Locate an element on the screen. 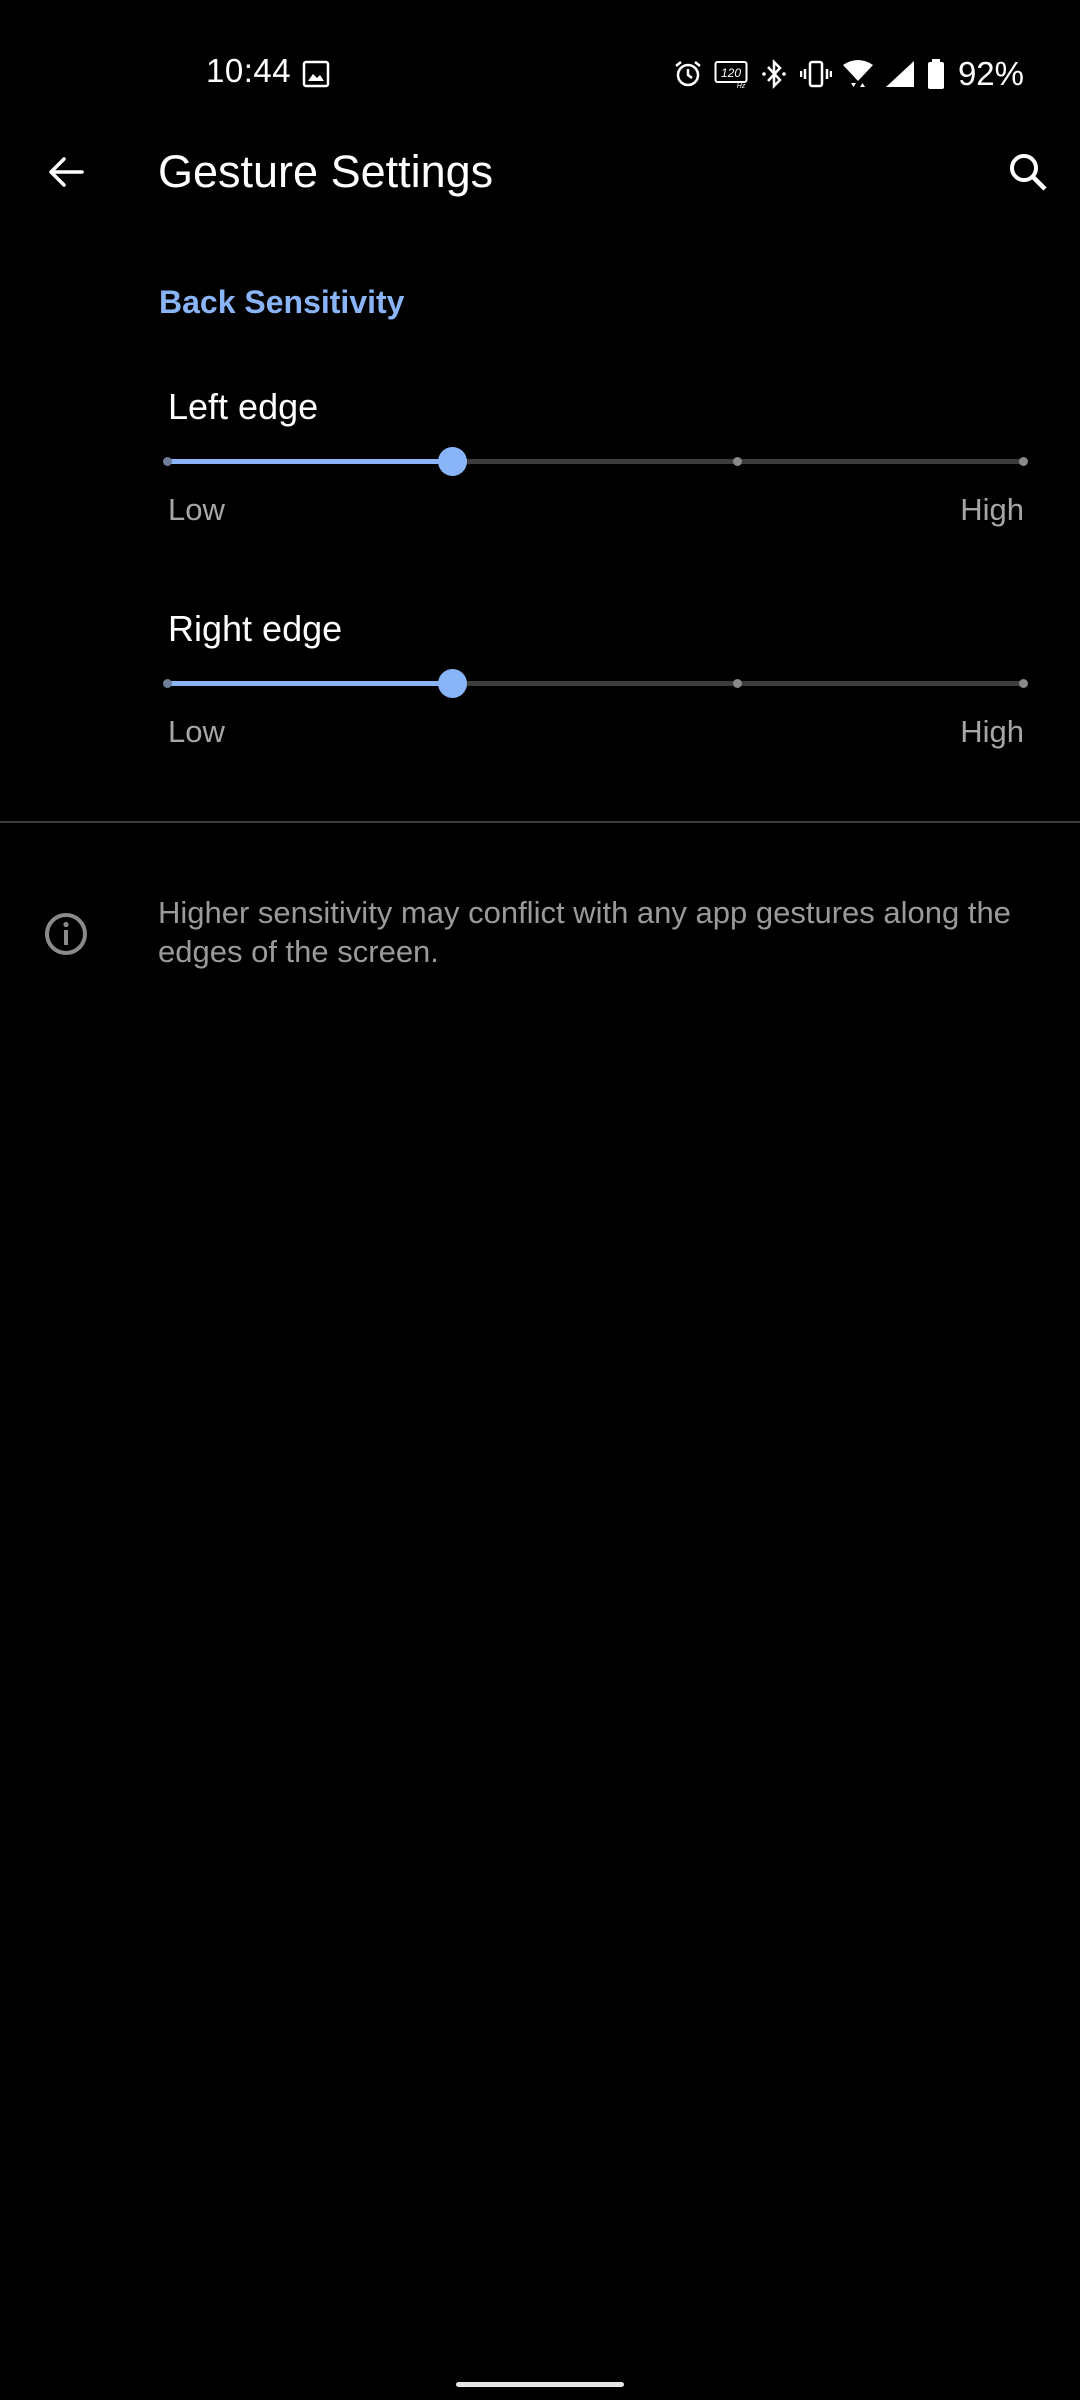 The image size is (1080, 2400). back-button is located at coordinates (66, 174).